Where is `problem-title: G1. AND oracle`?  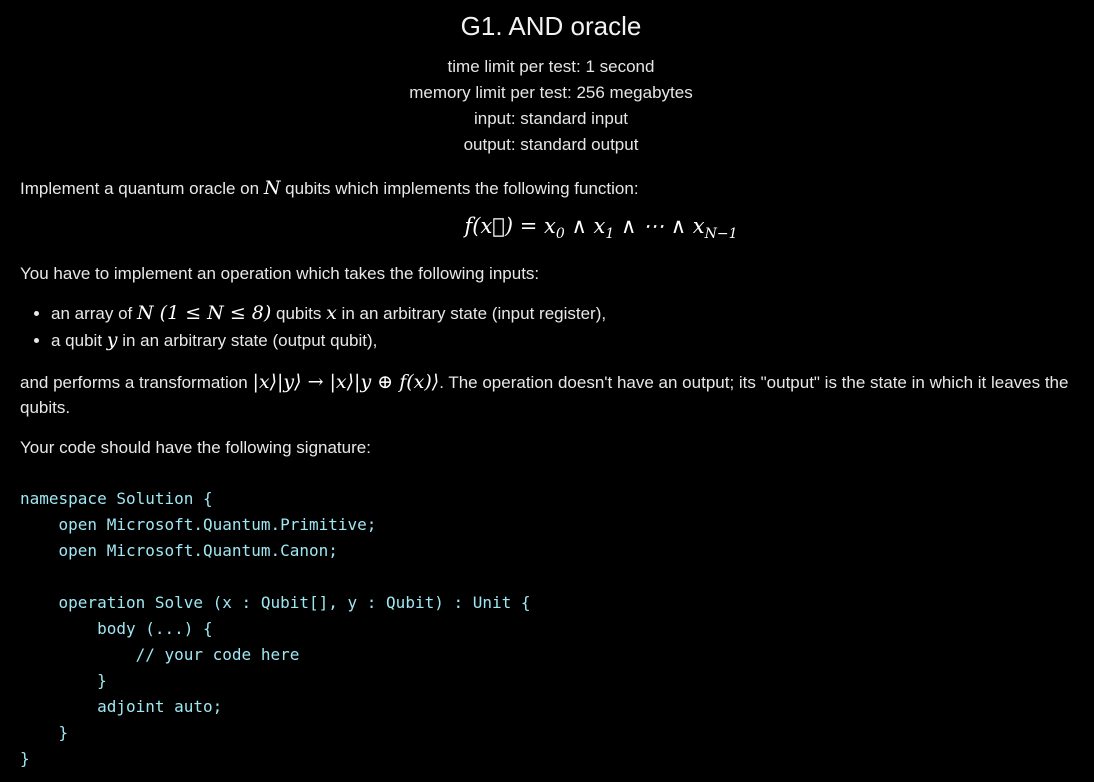 problem-title: G1. AND oracle is located at coordinates (551, 26).